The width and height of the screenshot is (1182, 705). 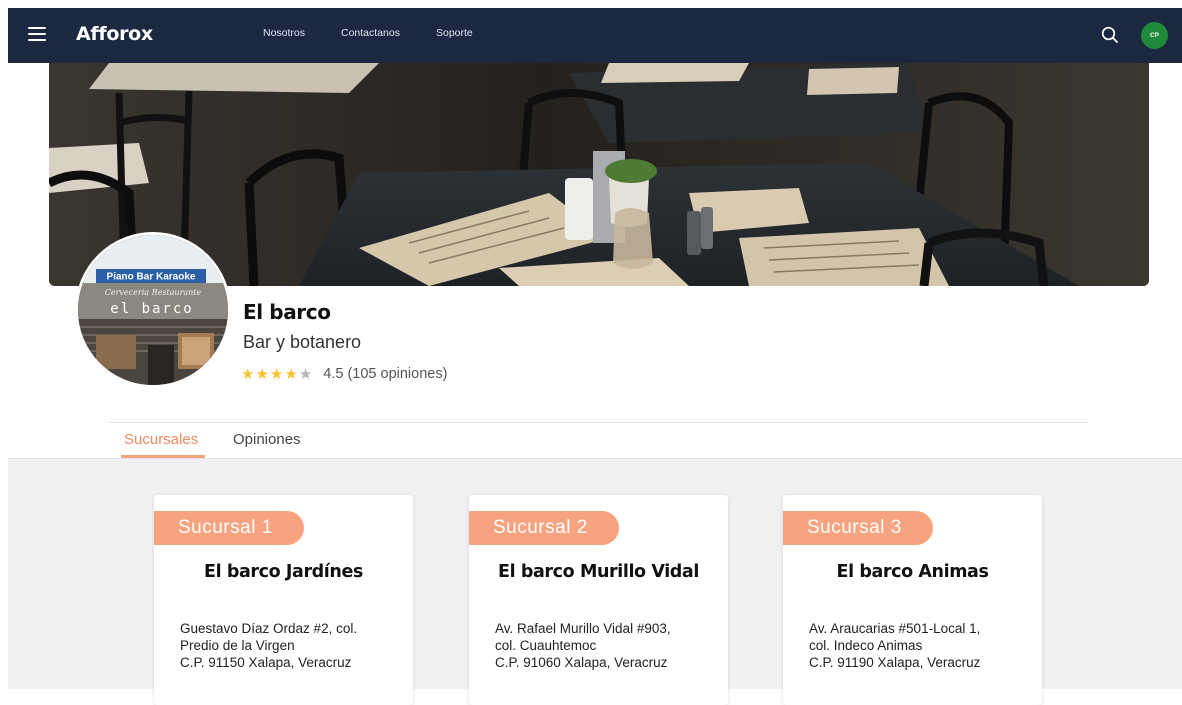 What do you see at coordinates (598, 572) in the screenshot?
I see `branch-name: El barco Murillo Vidal` at bounding box center [598, 572].